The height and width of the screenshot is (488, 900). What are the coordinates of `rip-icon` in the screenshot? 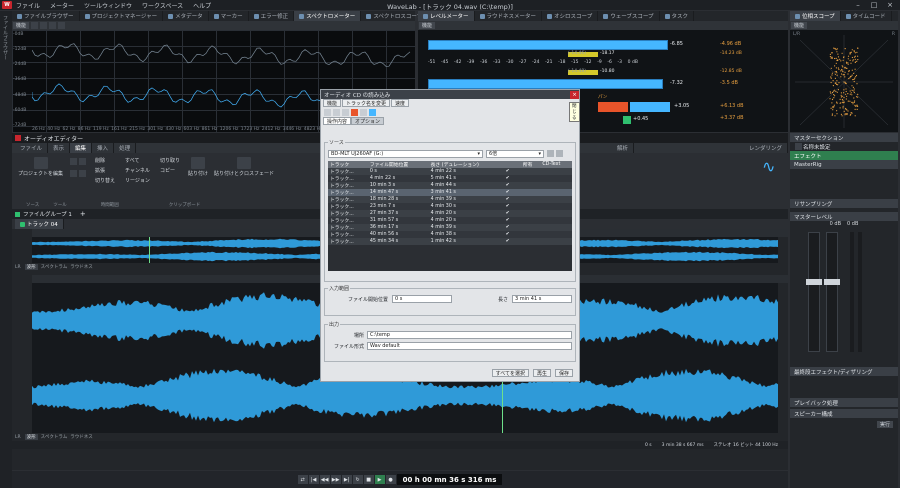 It's located at (354, 112).